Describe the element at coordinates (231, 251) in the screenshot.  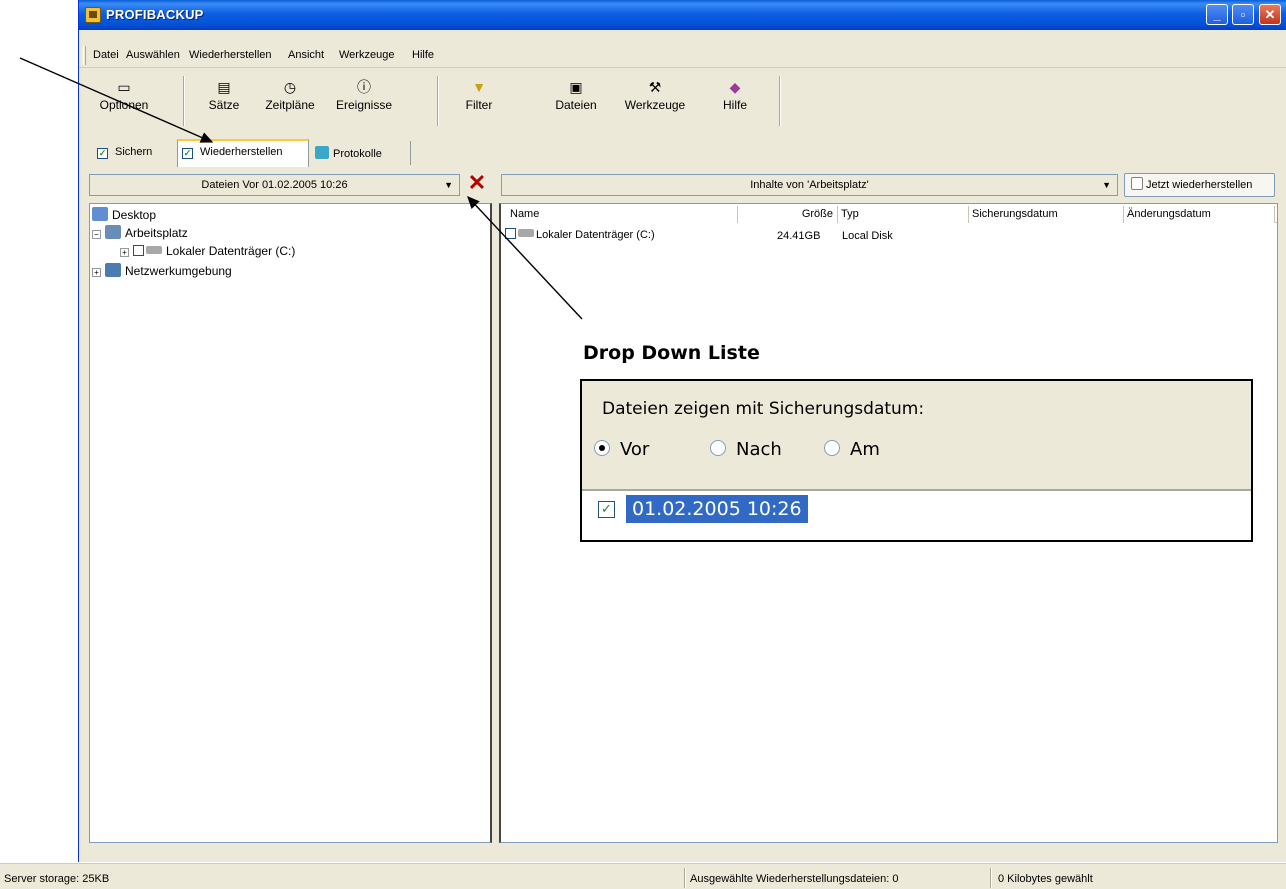
I see `tree-item-label: Lokaler Datenträger (C:)` at that location.